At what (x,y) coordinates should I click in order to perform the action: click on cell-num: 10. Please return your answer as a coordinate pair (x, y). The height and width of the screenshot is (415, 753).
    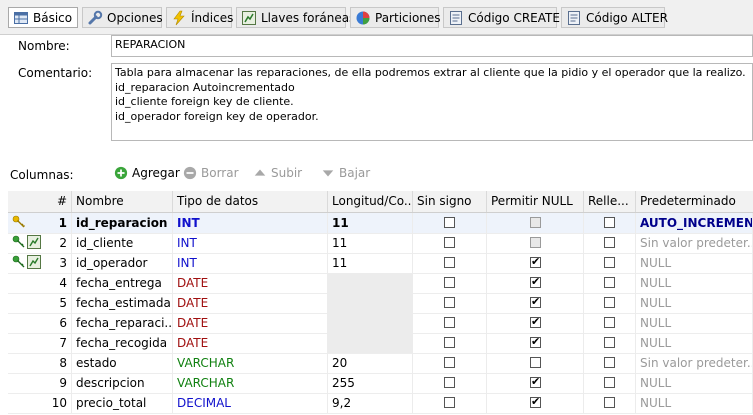
    Looking at the image, I should click on (40, 403).